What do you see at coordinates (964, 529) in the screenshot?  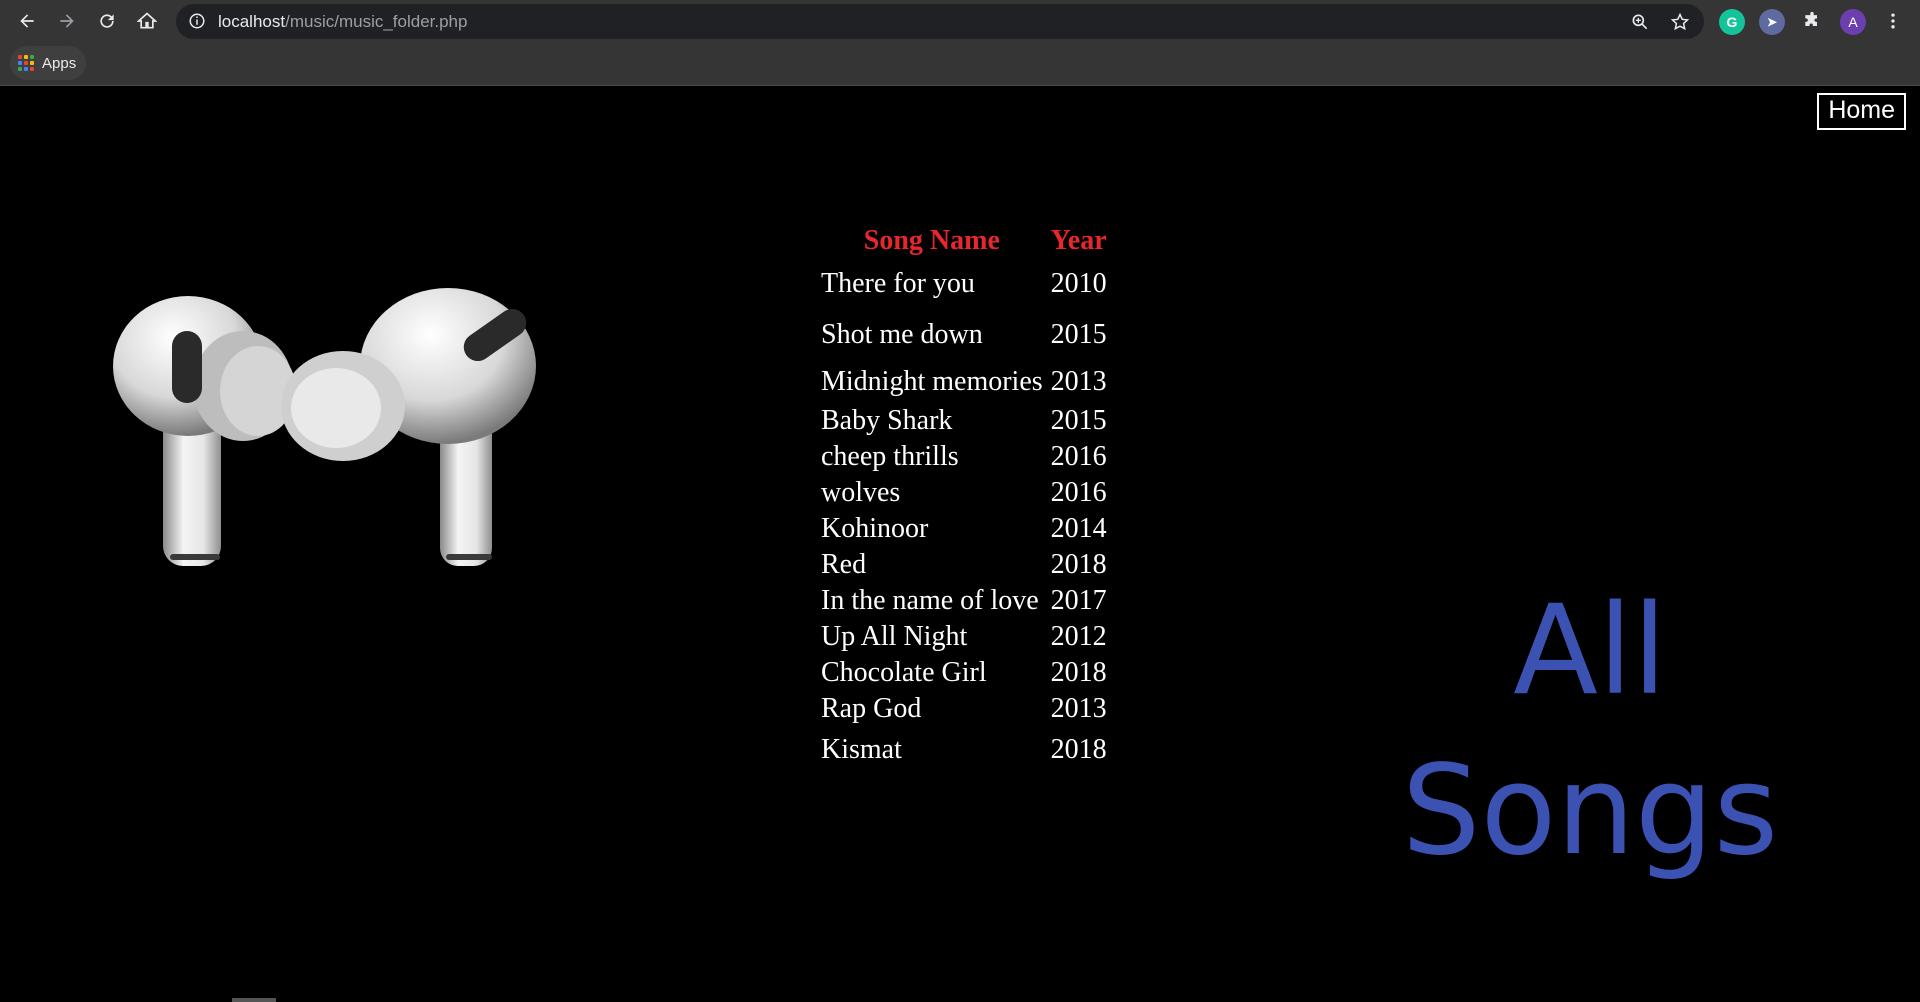 I see `table-row: Kohinoor 2014` at bounding box center [964, 529].